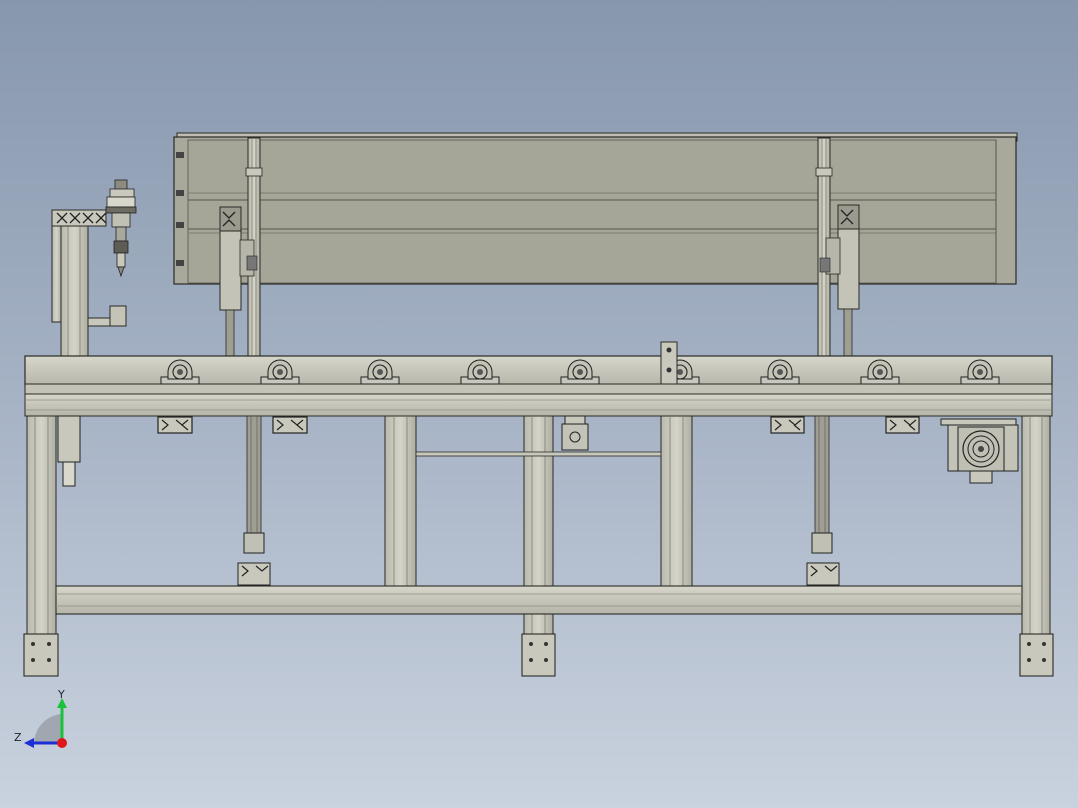 This screenshot has width=1078, height=808. I want to click on down-cylinder, so click(69, 451).